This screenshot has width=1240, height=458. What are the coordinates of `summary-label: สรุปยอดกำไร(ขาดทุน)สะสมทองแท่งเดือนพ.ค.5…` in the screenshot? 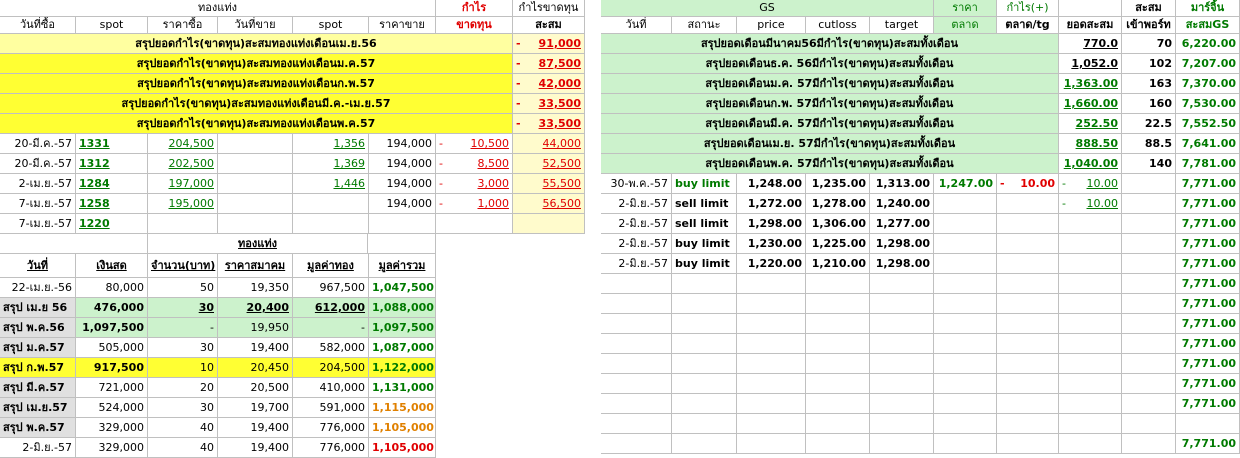 It's located at (256, 124).